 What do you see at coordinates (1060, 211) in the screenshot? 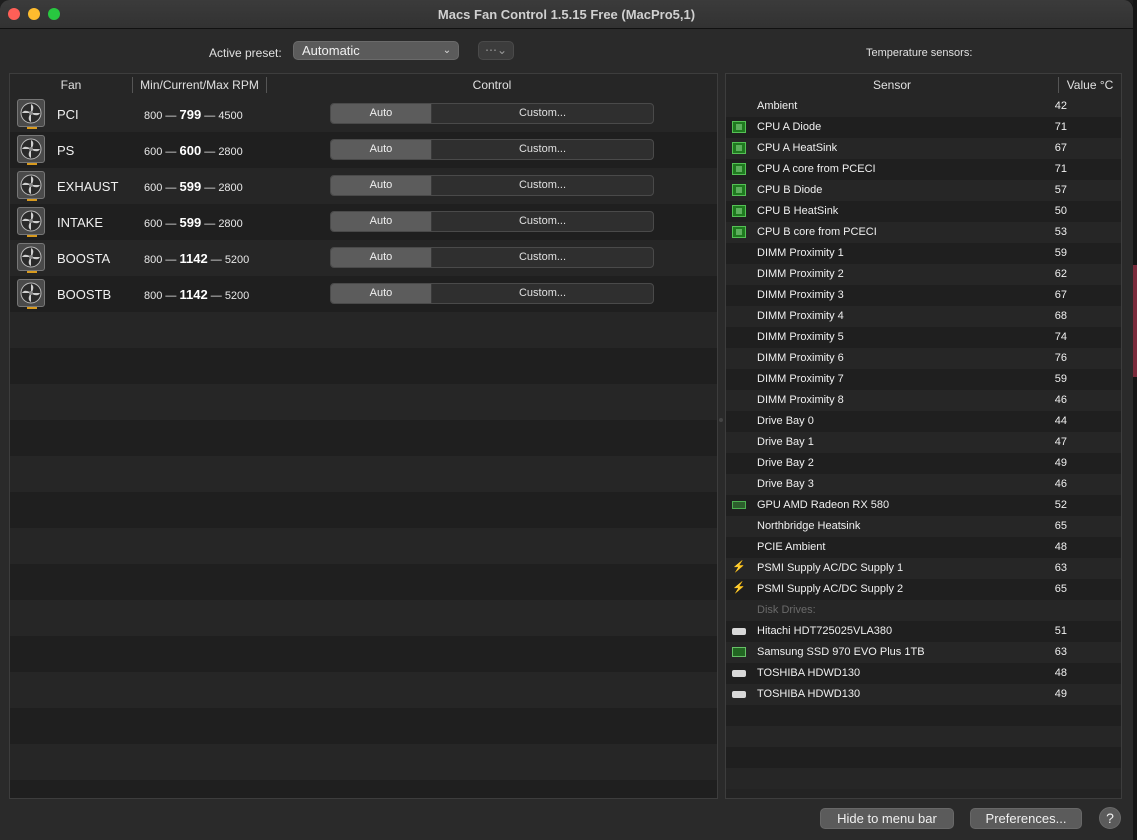
I see `sensor-value: 50` at bounding box center [1060, 211].